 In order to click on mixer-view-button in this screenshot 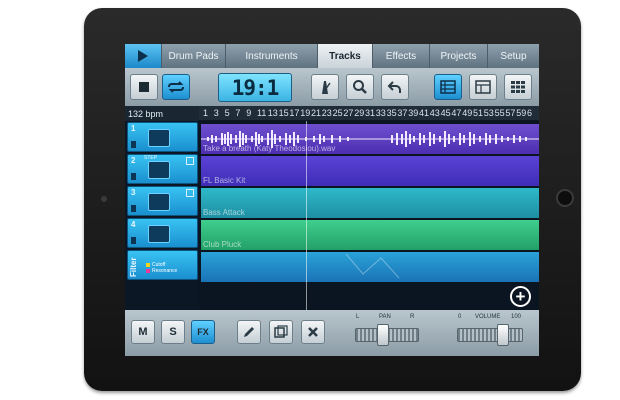, I will do `click(483, 87)`.